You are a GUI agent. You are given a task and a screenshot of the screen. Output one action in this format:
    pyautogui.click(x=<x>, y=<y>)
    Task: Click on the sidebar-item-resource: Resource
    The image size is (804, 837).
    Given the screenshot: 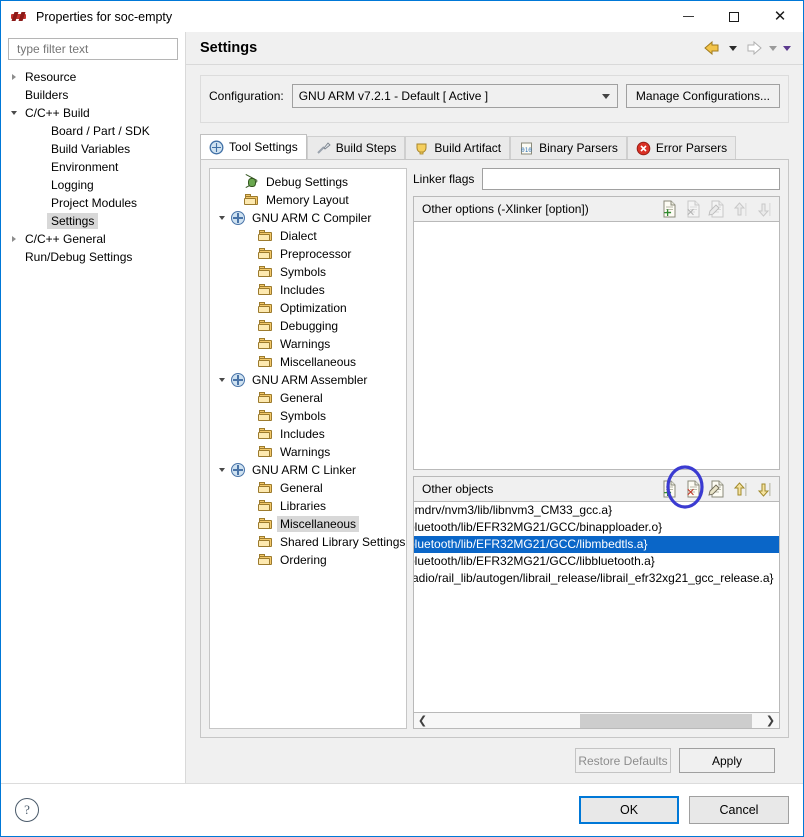 What is the action you would take?
    pyautogui.click(x=93, y=77)
    